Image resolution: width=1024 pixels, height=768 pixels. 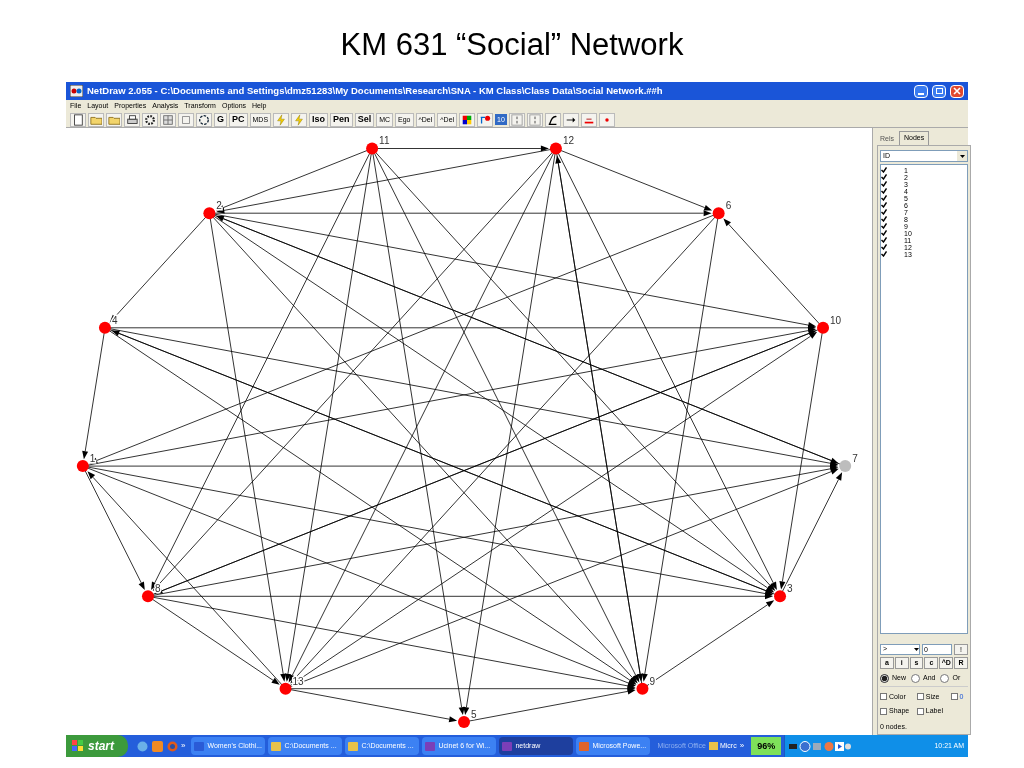 I want to click on color-squares-icon, so click(x=467, y=119).